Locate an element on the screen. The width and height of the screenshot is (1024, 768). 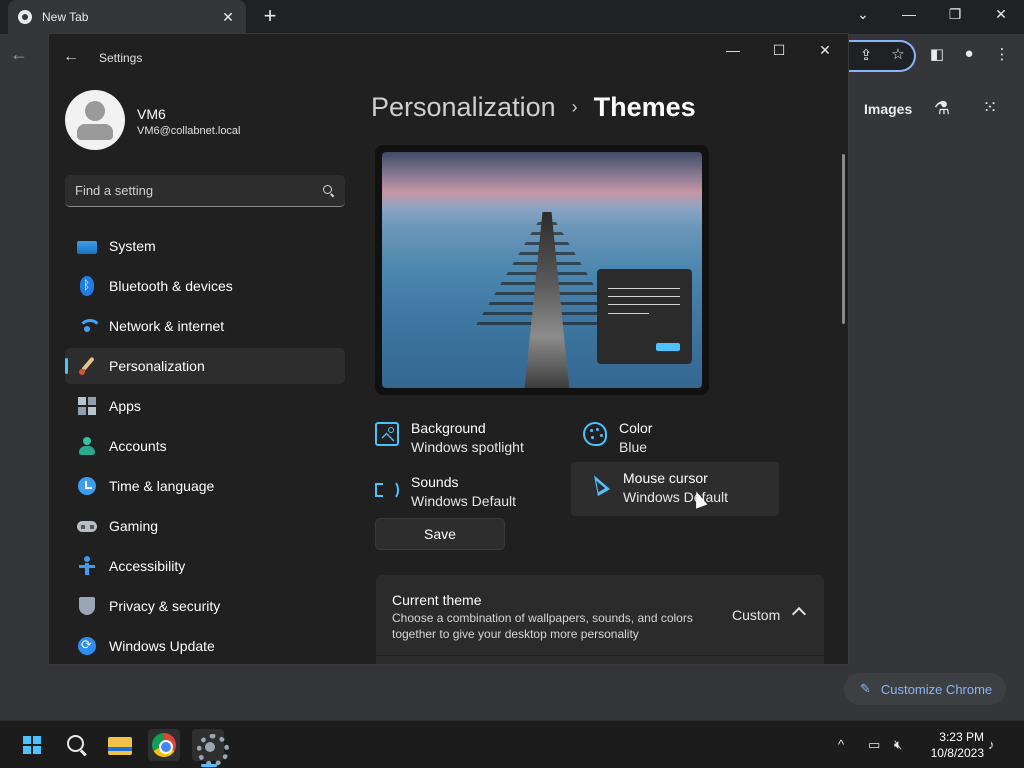
sidebar-item-accounts: Accounts is located at coordinates (205, 446).